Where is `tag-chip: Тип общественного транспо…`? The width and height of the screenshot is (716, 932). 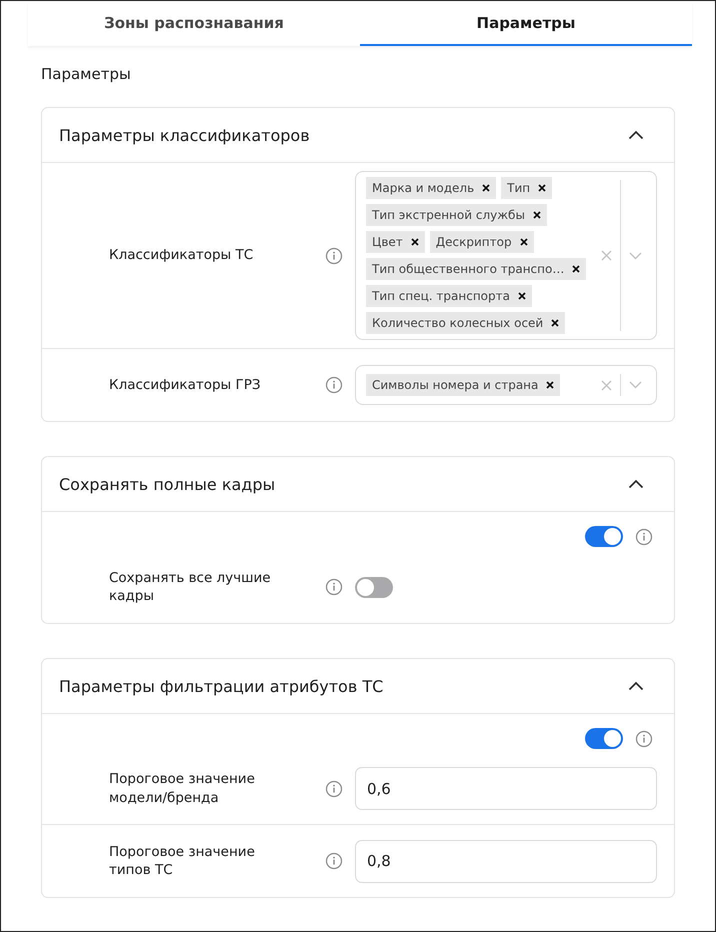 tag-chip: Тип общественного транспо… is located at coordinates (476, 269).